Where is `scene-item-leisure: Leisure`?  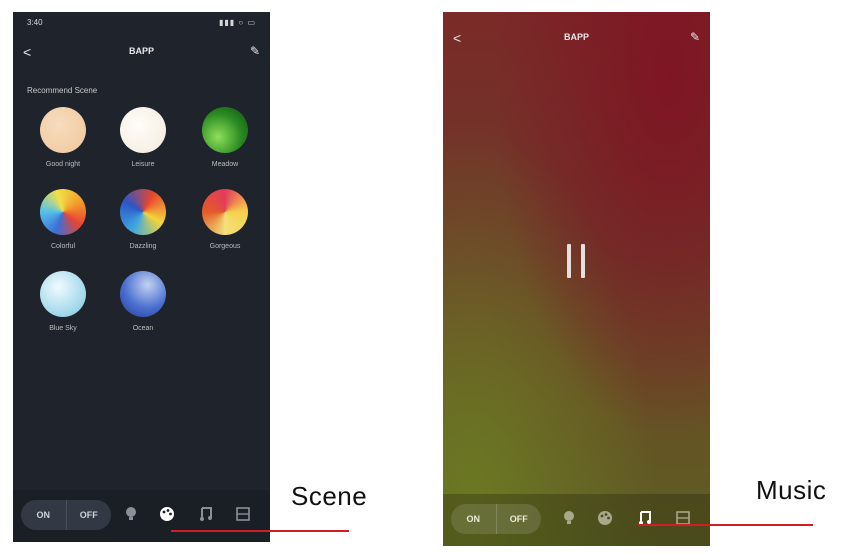
scene-item-leisure: Leisure is located at coordinates (143, 142).